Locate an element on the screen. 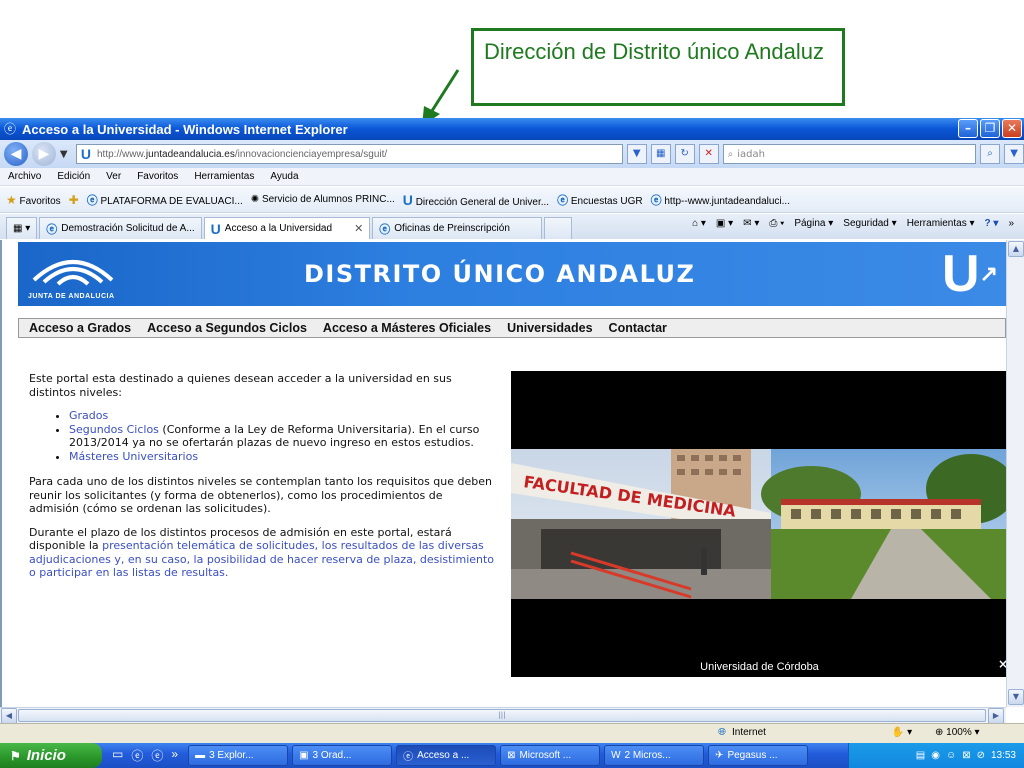 The height and width of the screenshot is (768, 1024). page-menu: Página ▾ is located at coordinates (813, 223).